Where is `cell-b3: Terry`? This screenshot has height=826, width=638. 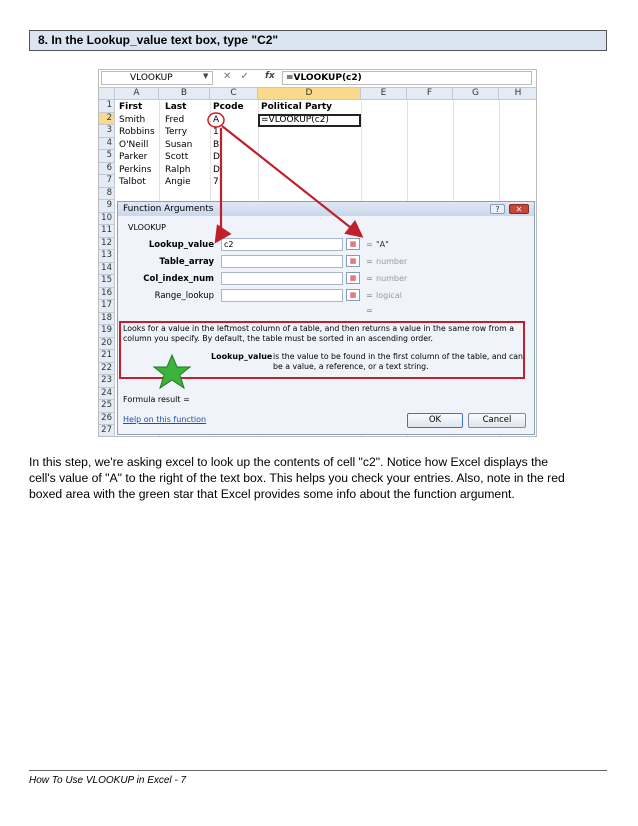
cell-b3: Terry is located at coordinates (176, 132).